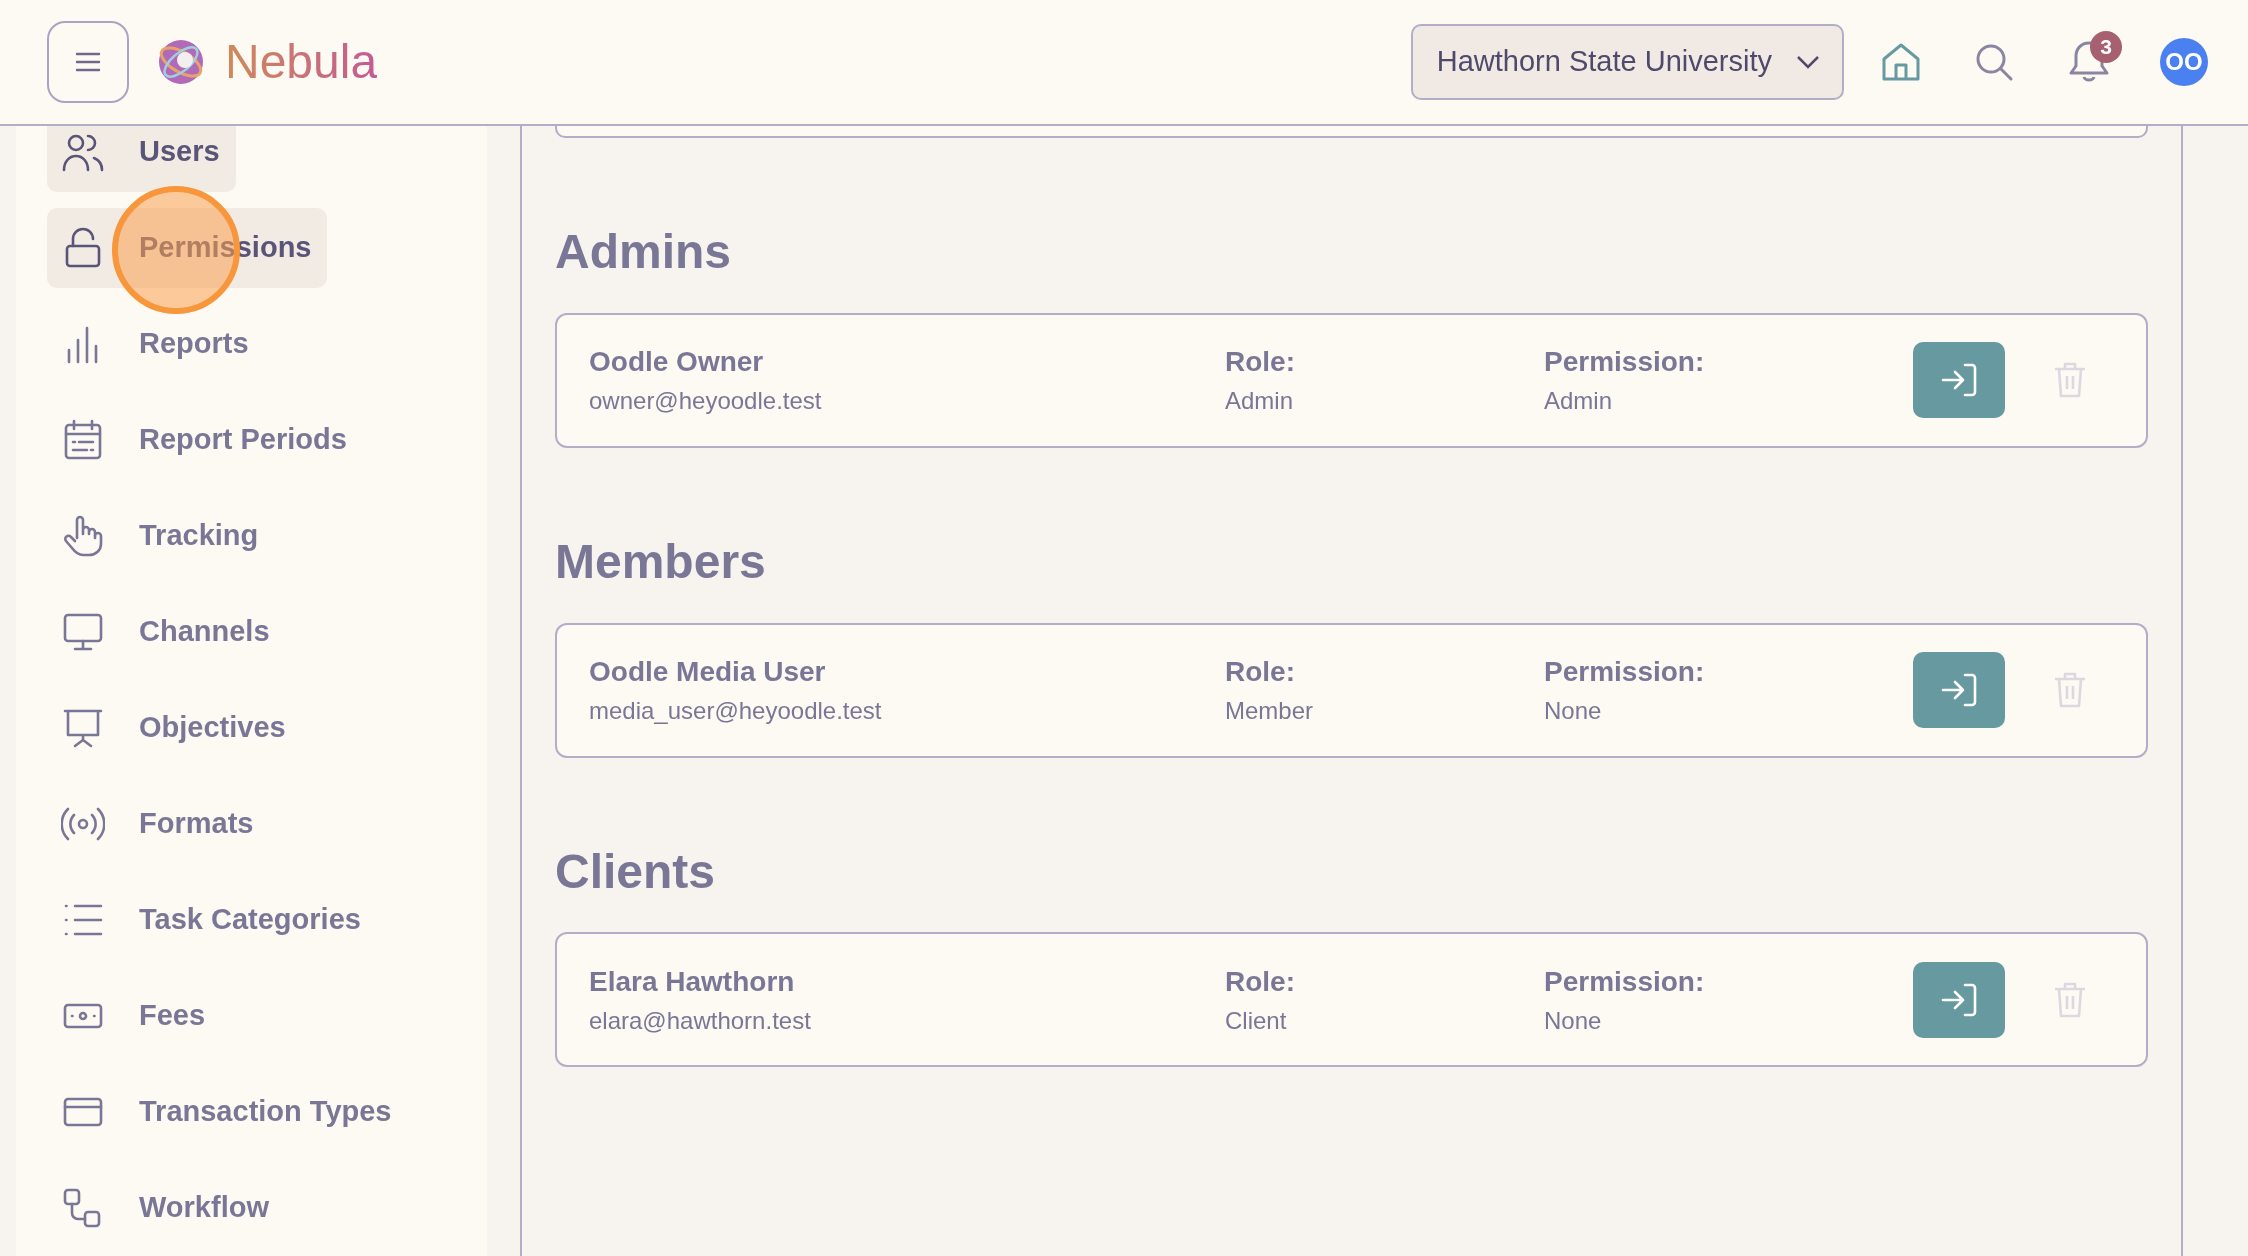 The height and width of the screenshot is (1256, 2248). I want to click on role-value: Client, so click(1256, 1020).